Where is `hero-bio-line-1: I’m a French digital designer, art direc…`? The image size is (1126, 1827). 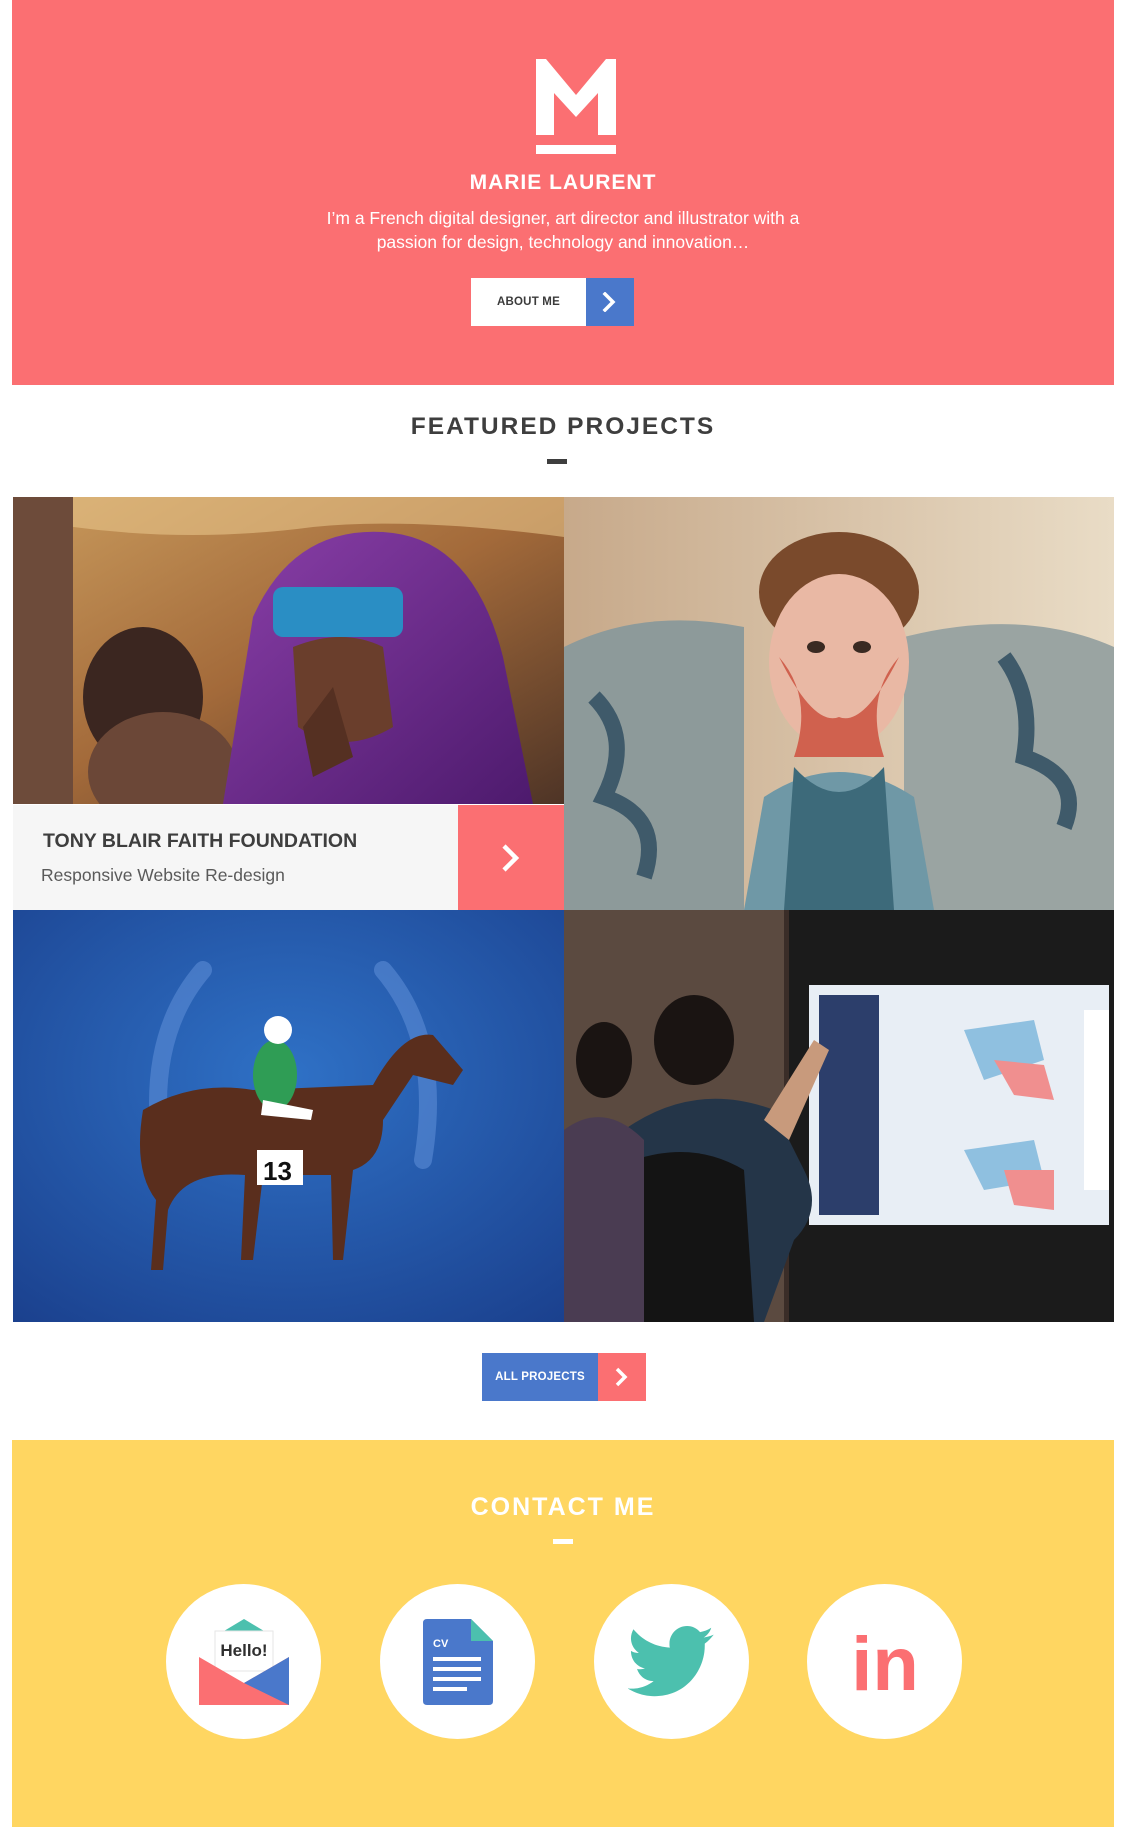 hero-bio-line-1: I’m a French digital designer, art direc… is located at coordinates (563, 218).